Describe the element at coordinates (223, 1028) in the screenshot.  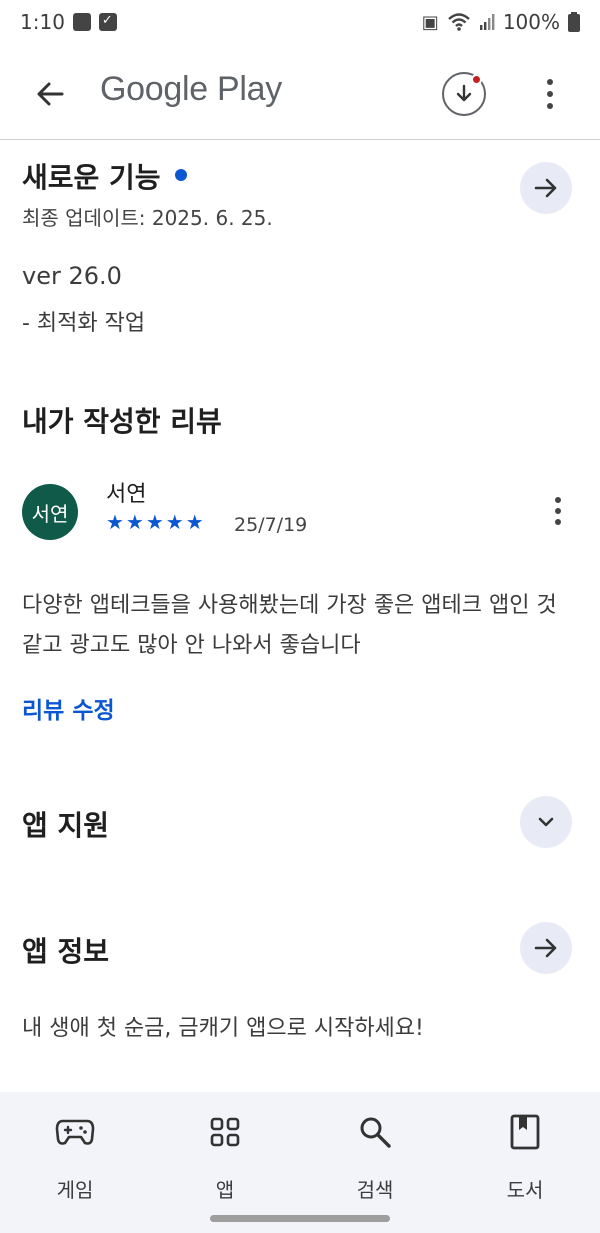
I see `app-description: 내 생애 첫 순금, 금캐기 앱으로 시작하세요!` at that location.